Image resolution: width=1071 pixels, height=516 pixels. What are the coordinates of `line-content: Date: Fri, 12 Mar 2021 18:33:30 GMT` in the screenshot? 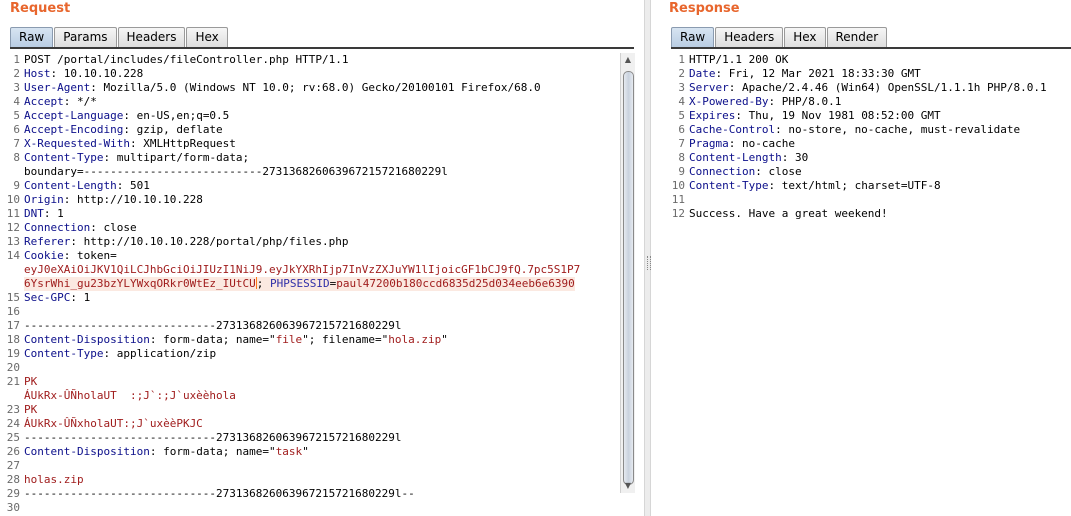 It's located at (805, 74).